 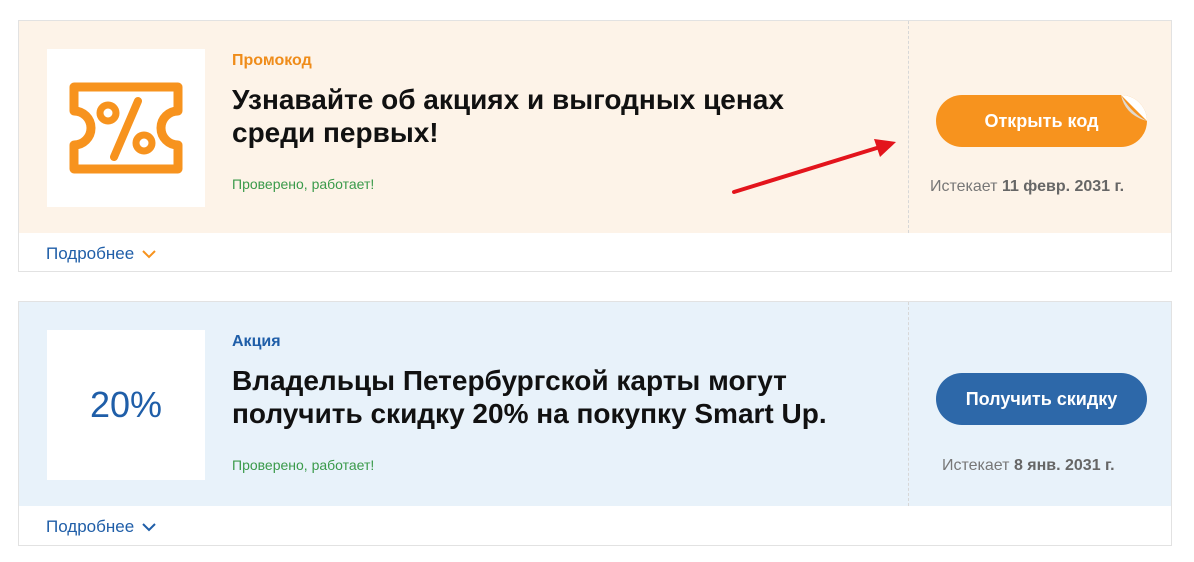 What do you see at coordinates (256, 341) in the screenshot?
I see `offer-type-label: Акция` at bounding box center [256, 341].